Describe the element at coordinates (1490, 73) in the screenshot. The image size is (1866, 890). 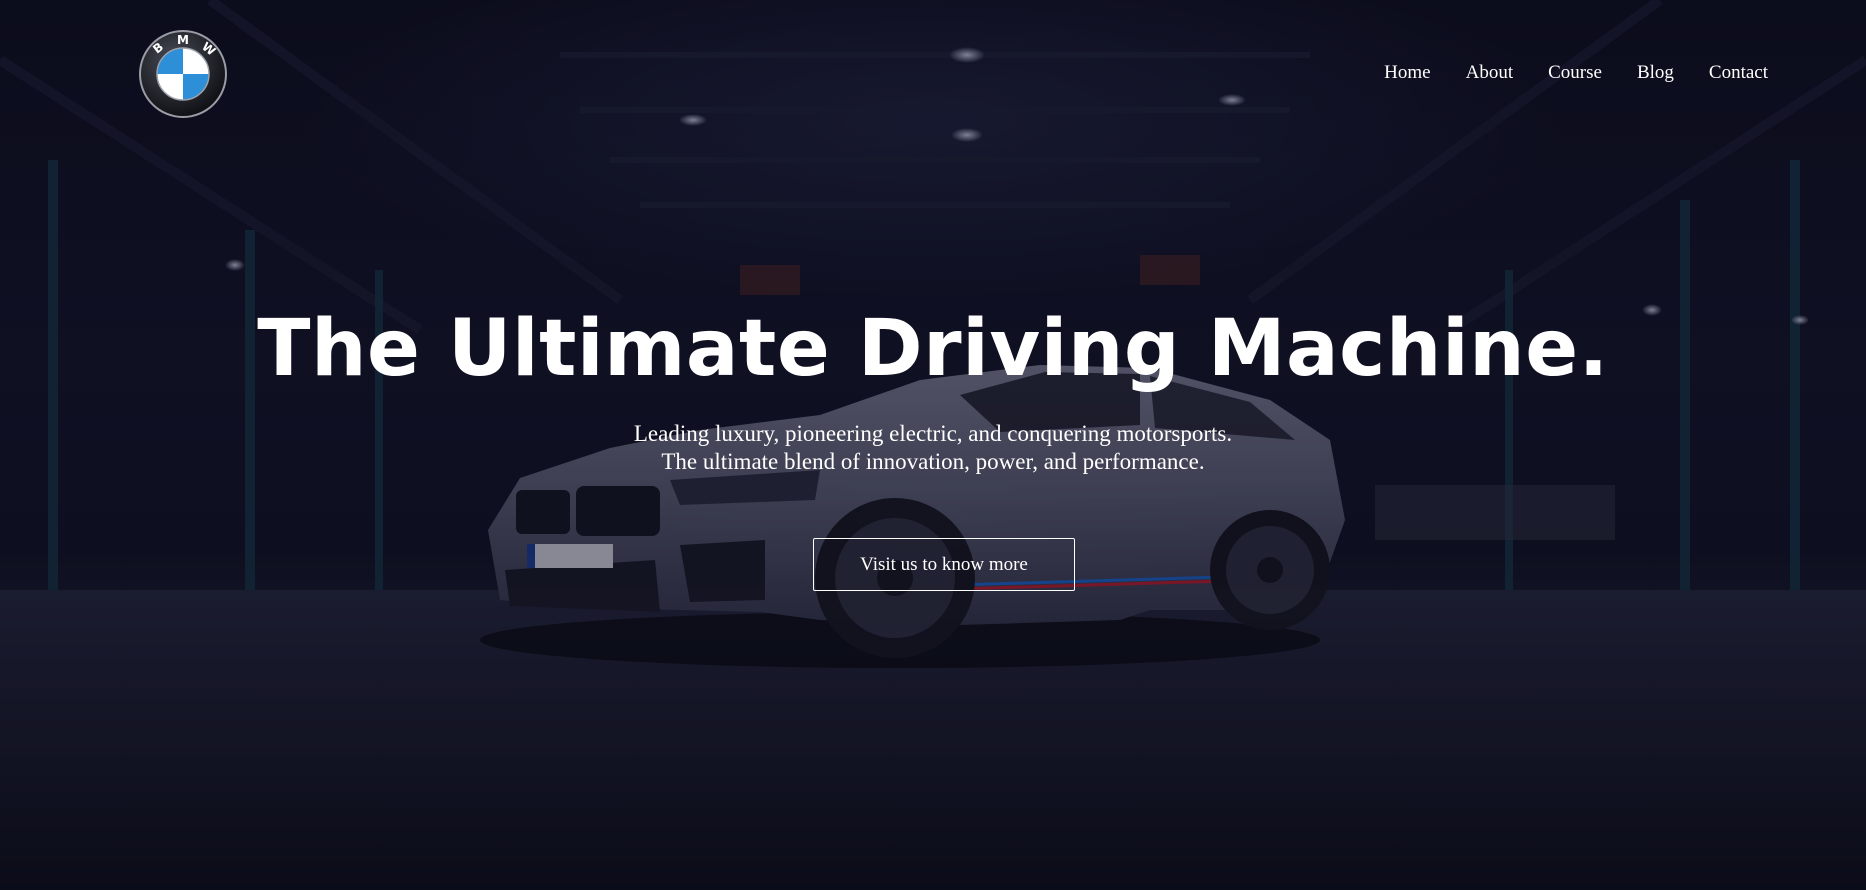
I see `nav-about: About` at that location.